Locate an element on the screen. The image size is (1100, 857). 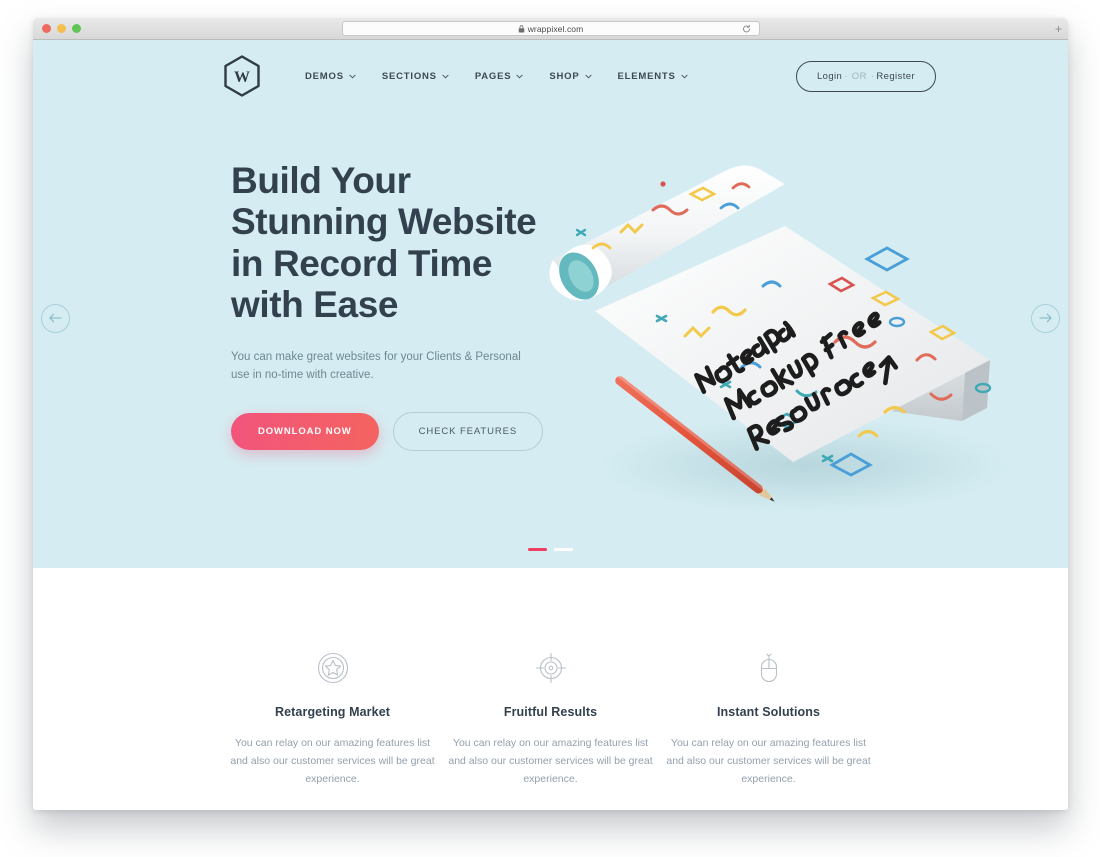
nav-item-label: PAGES is located at coordinates (493, 76).